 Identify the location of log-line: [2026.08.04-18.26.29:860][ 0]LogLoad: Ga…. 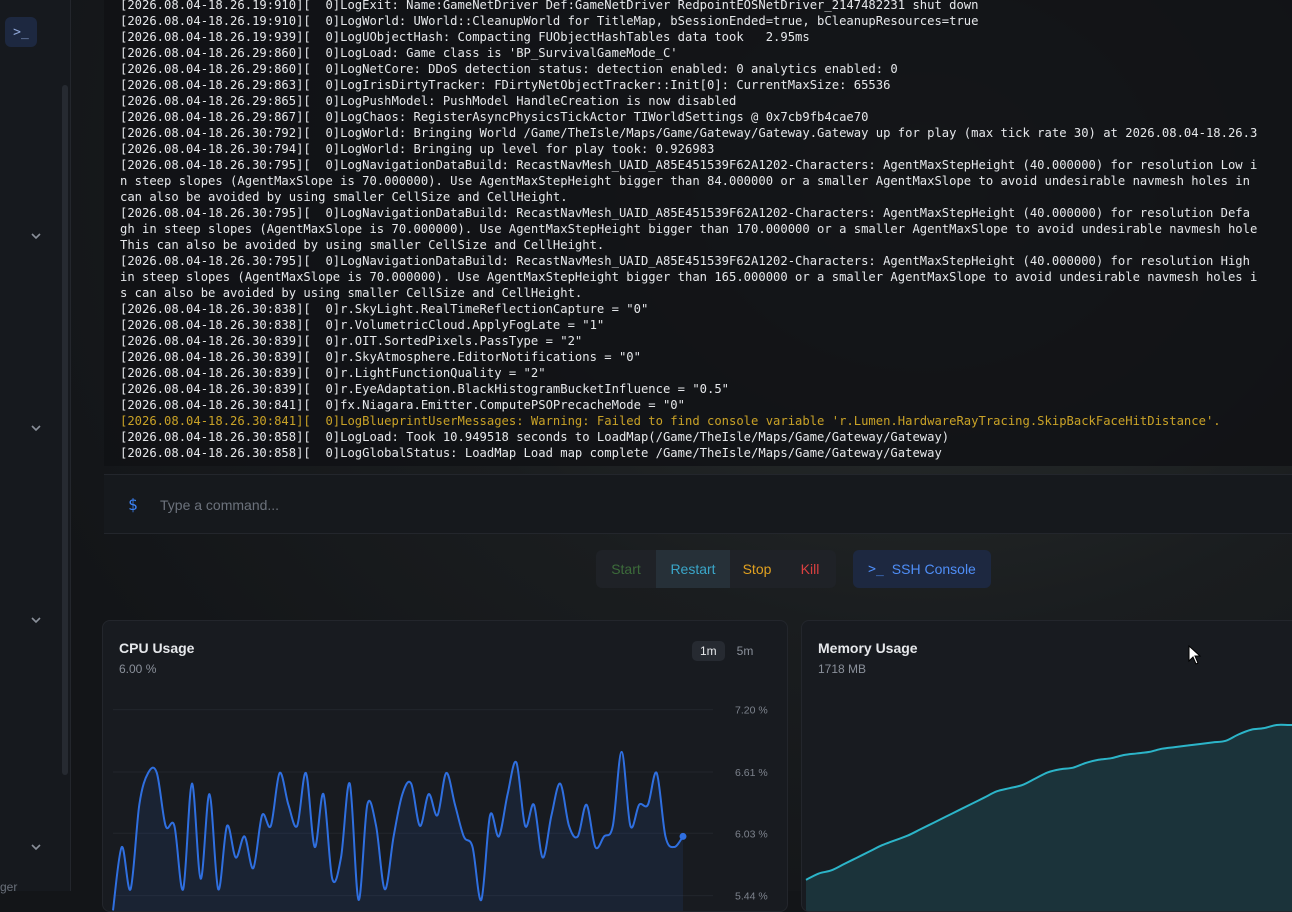
(399, 53).